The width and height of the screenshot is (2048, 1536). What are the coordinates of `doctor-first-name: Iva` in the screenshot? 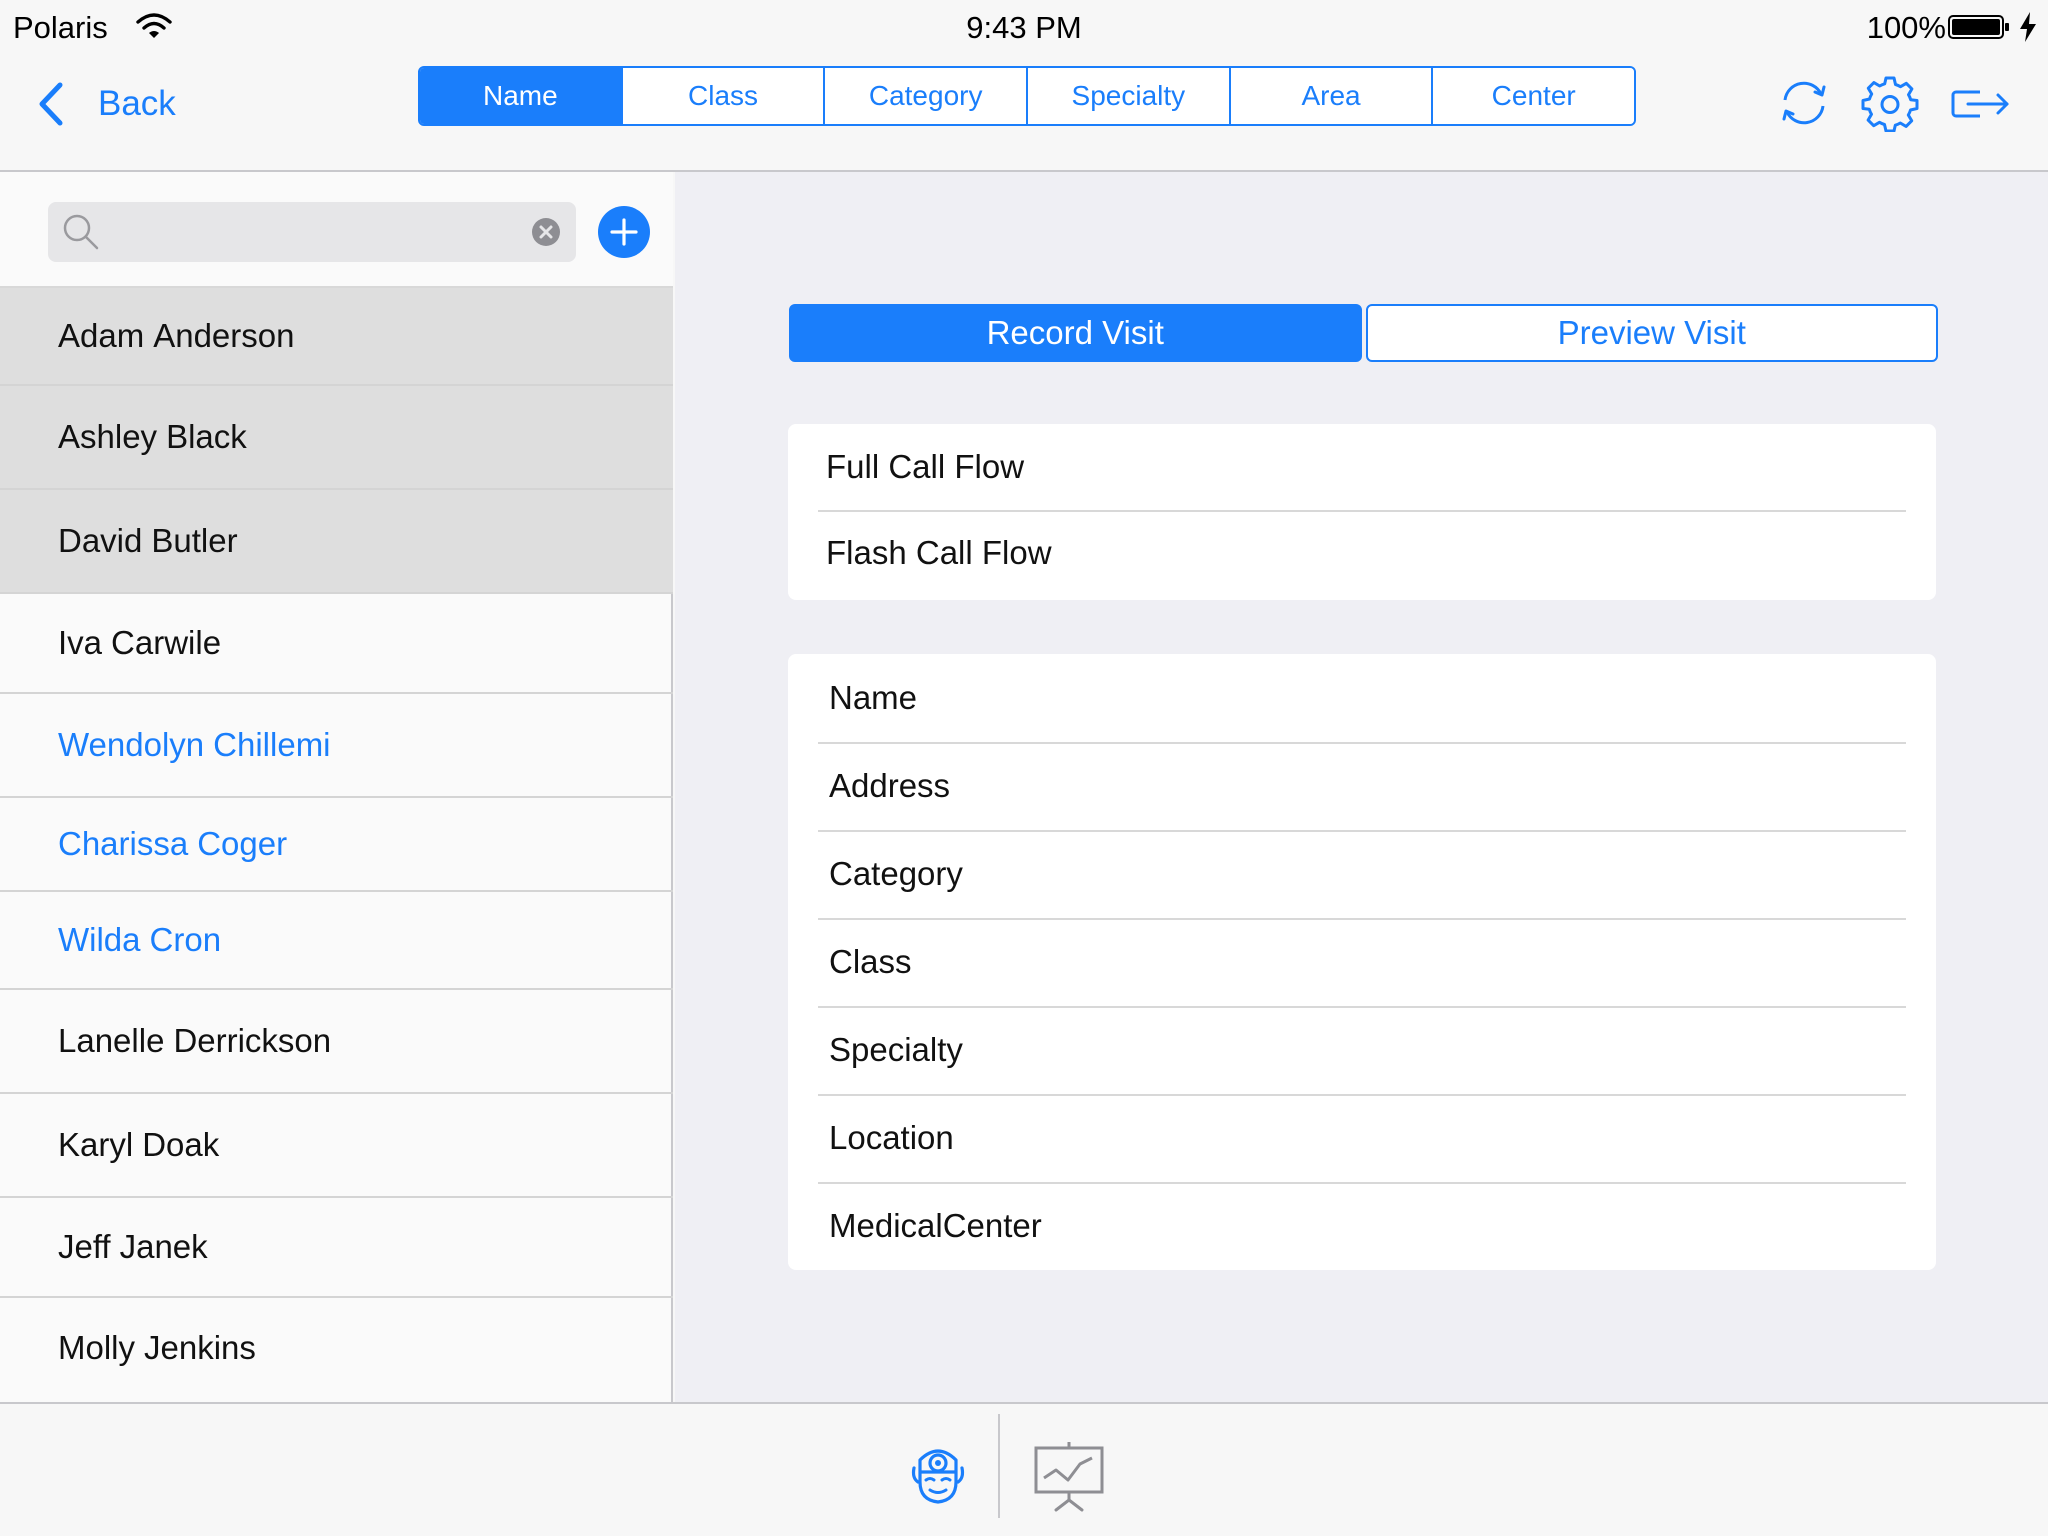 It's located at (80, 642).